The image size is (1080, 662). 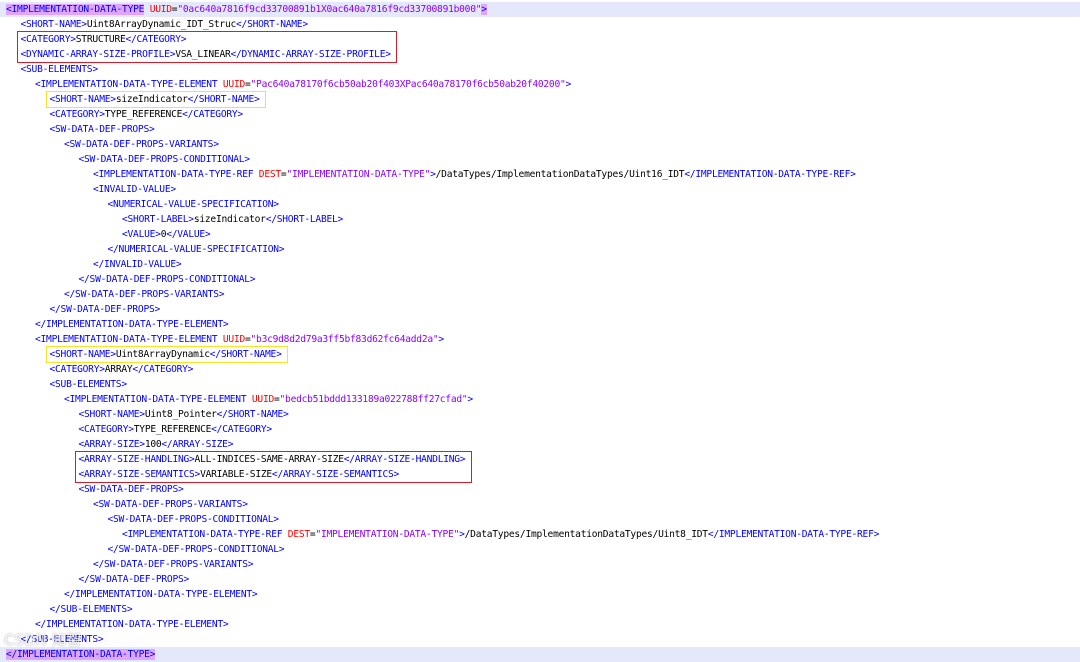 I want to click on xml-tag: </SW-DATA-DEF-PROPS-VARIANTS>, so click(x=144, y=294).